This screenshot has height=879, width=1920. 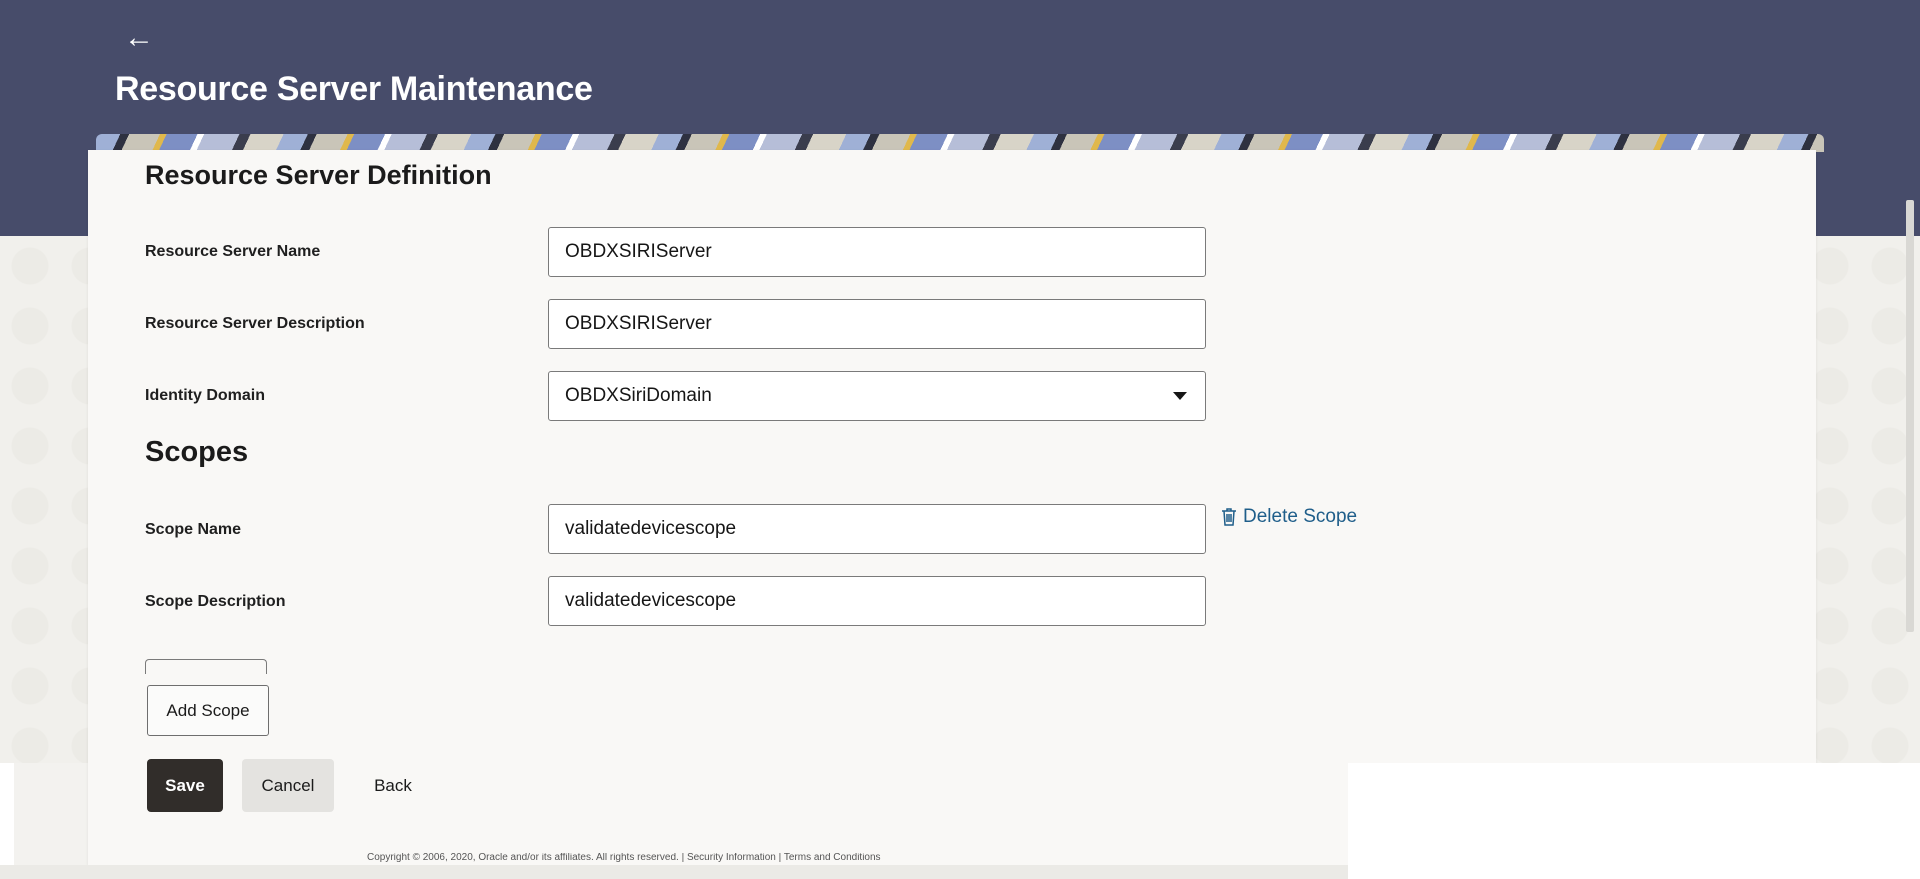 I want to click on cancel-button: Cancel, so click(x=288, y=785).